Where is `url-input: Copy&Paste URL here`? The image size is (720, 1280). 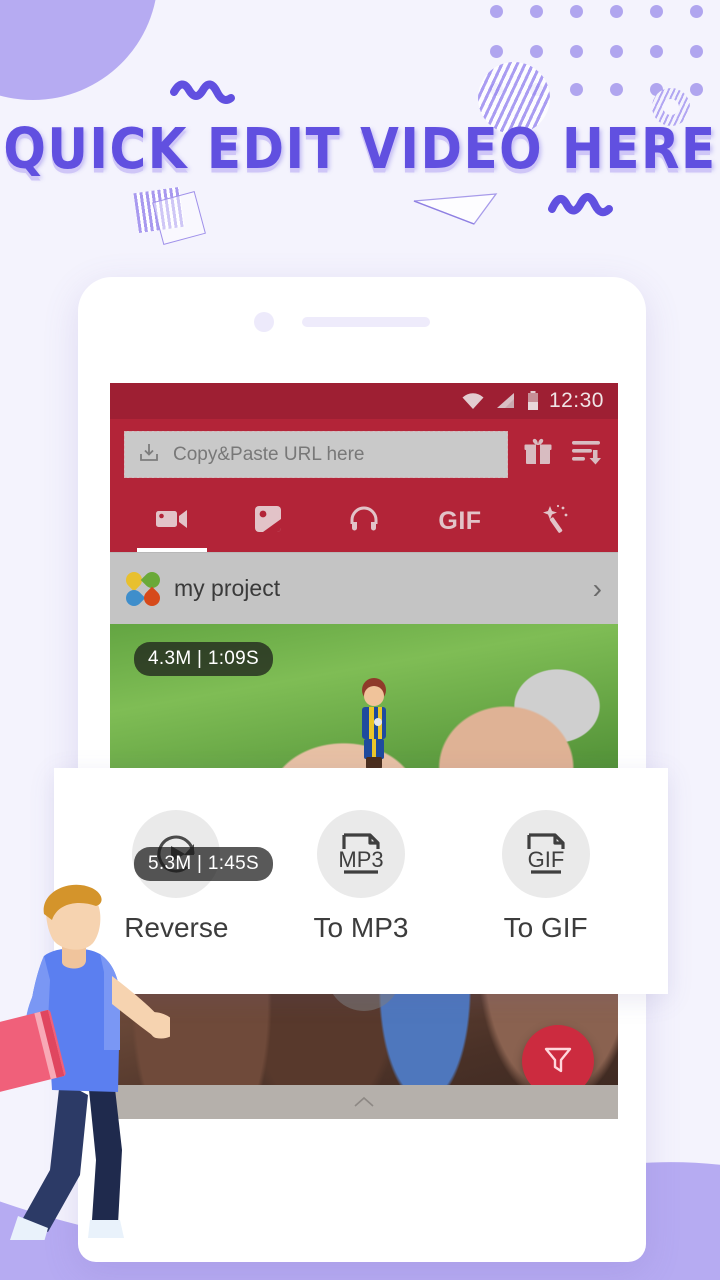 url-input: Copy&Paste URL here is located at coordinates (316, 454).